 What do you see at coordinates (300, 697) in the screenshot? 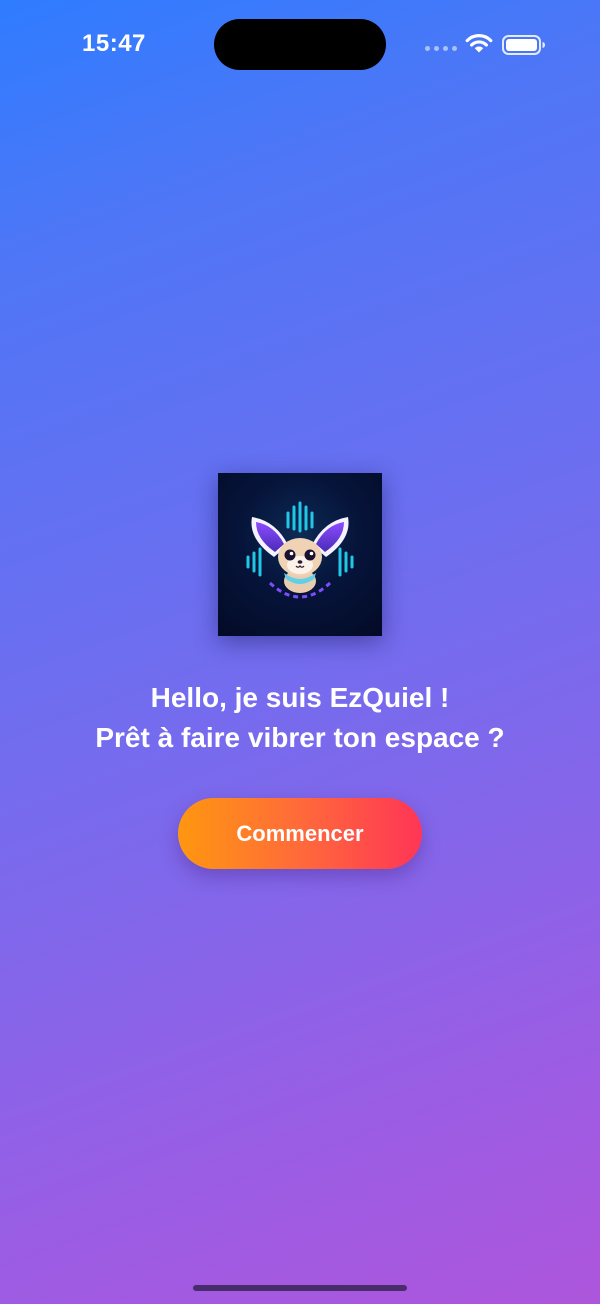
I see `greeting-line-1: Hello, je suis EzQuiel !` at bounding box center [300, 697].